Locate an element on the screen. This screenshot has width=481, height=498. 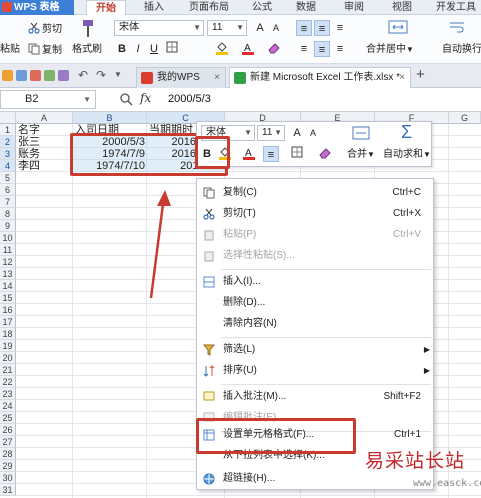
menu-item-copy: 复制(C) Ctrl+C is located at coordinates (316, 193).